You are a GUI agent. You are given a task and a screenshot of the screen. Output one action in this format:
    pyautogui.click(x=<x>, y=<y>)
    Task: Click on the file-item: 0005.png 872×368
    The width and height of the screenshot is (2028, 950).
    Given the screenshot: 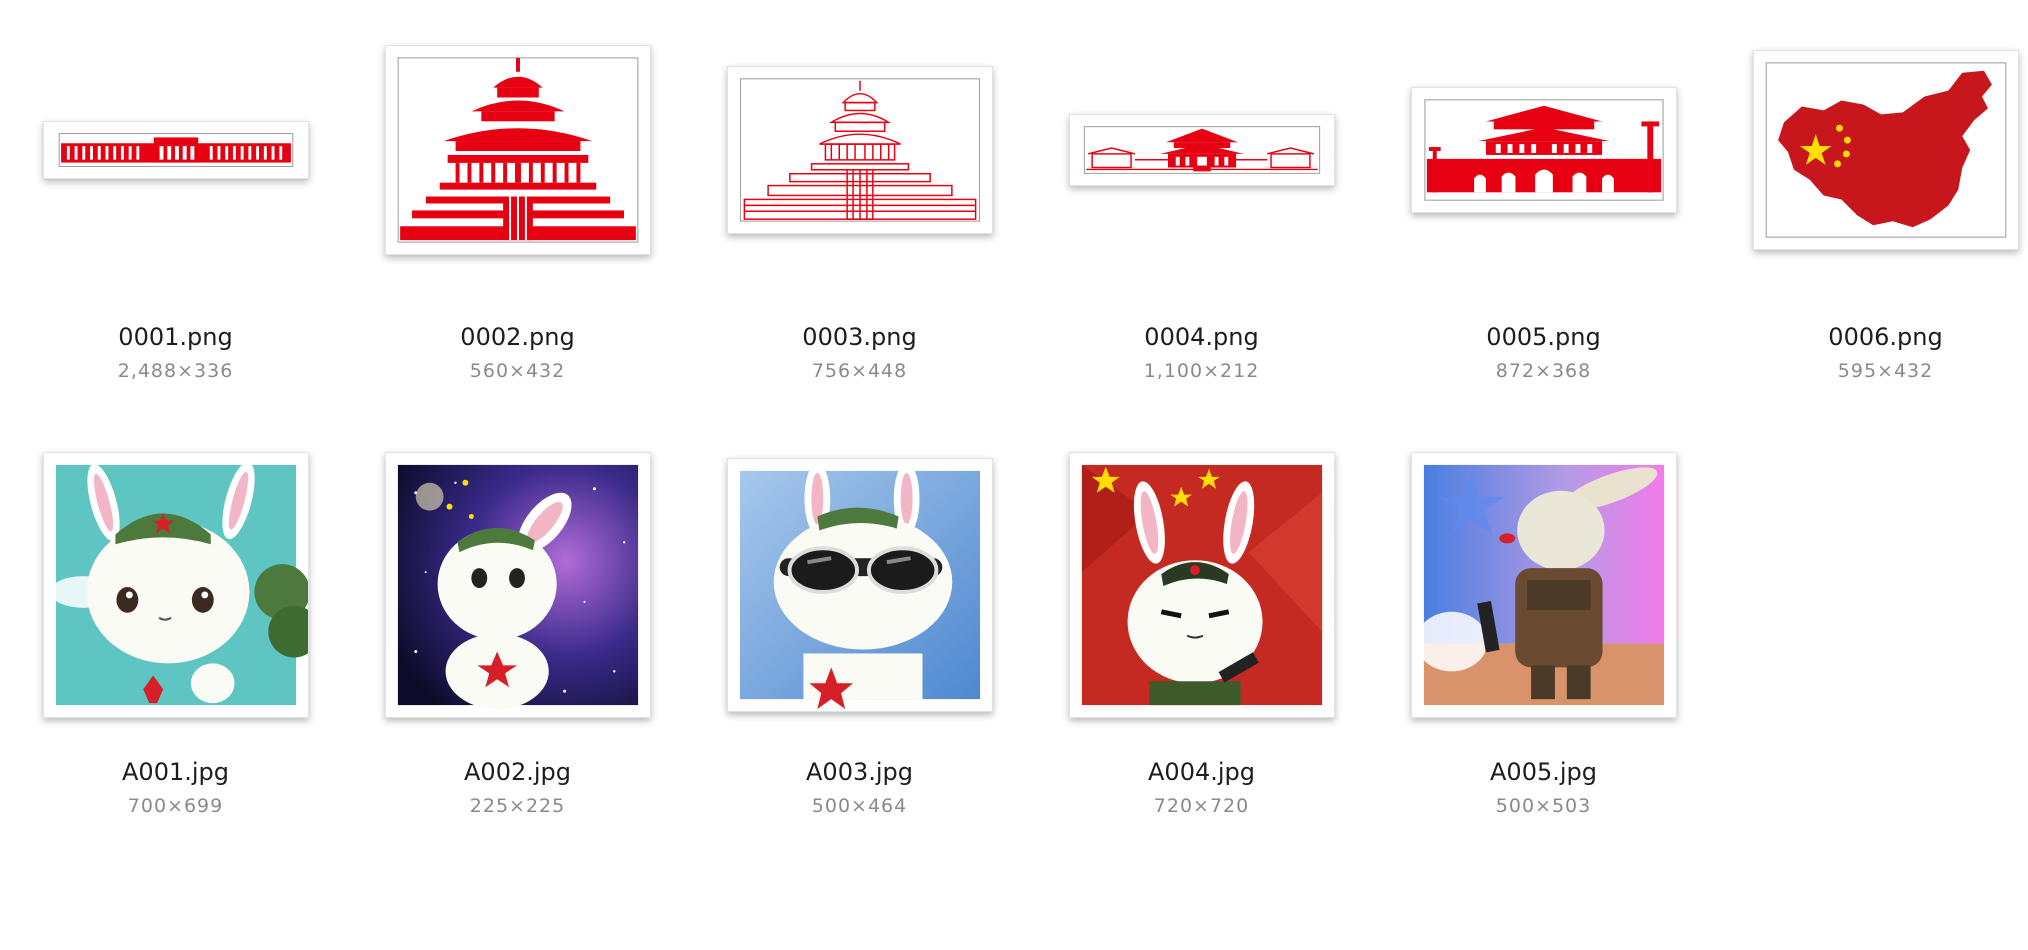 What is the action you would take?
    pyautogui.click(x=1543, y=215)
    